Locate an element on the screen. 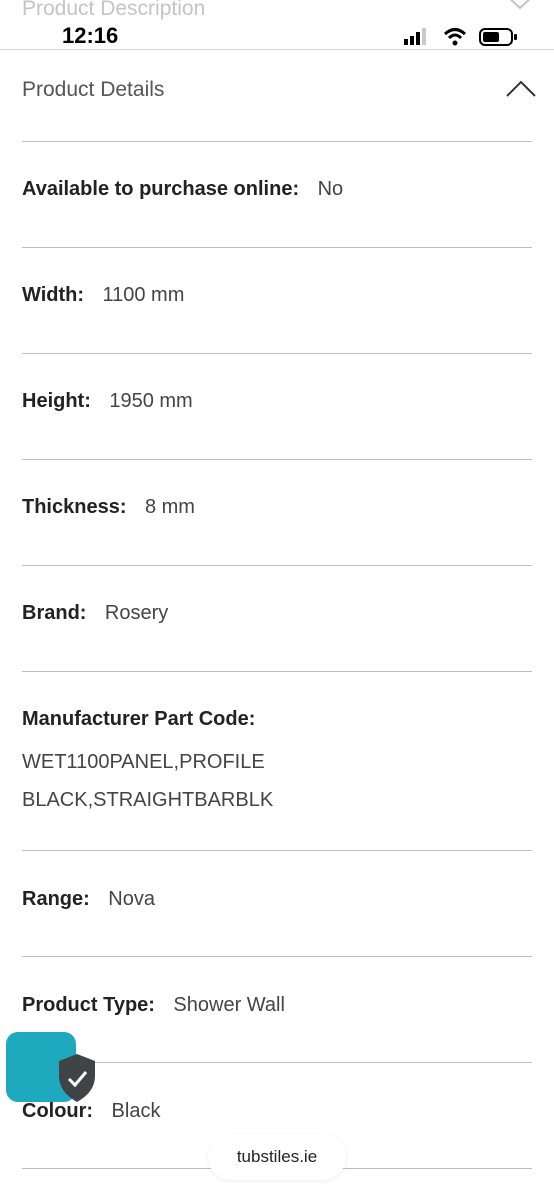  detail-row-height: Height: 1950 mm is located at coordinates (277, 401).